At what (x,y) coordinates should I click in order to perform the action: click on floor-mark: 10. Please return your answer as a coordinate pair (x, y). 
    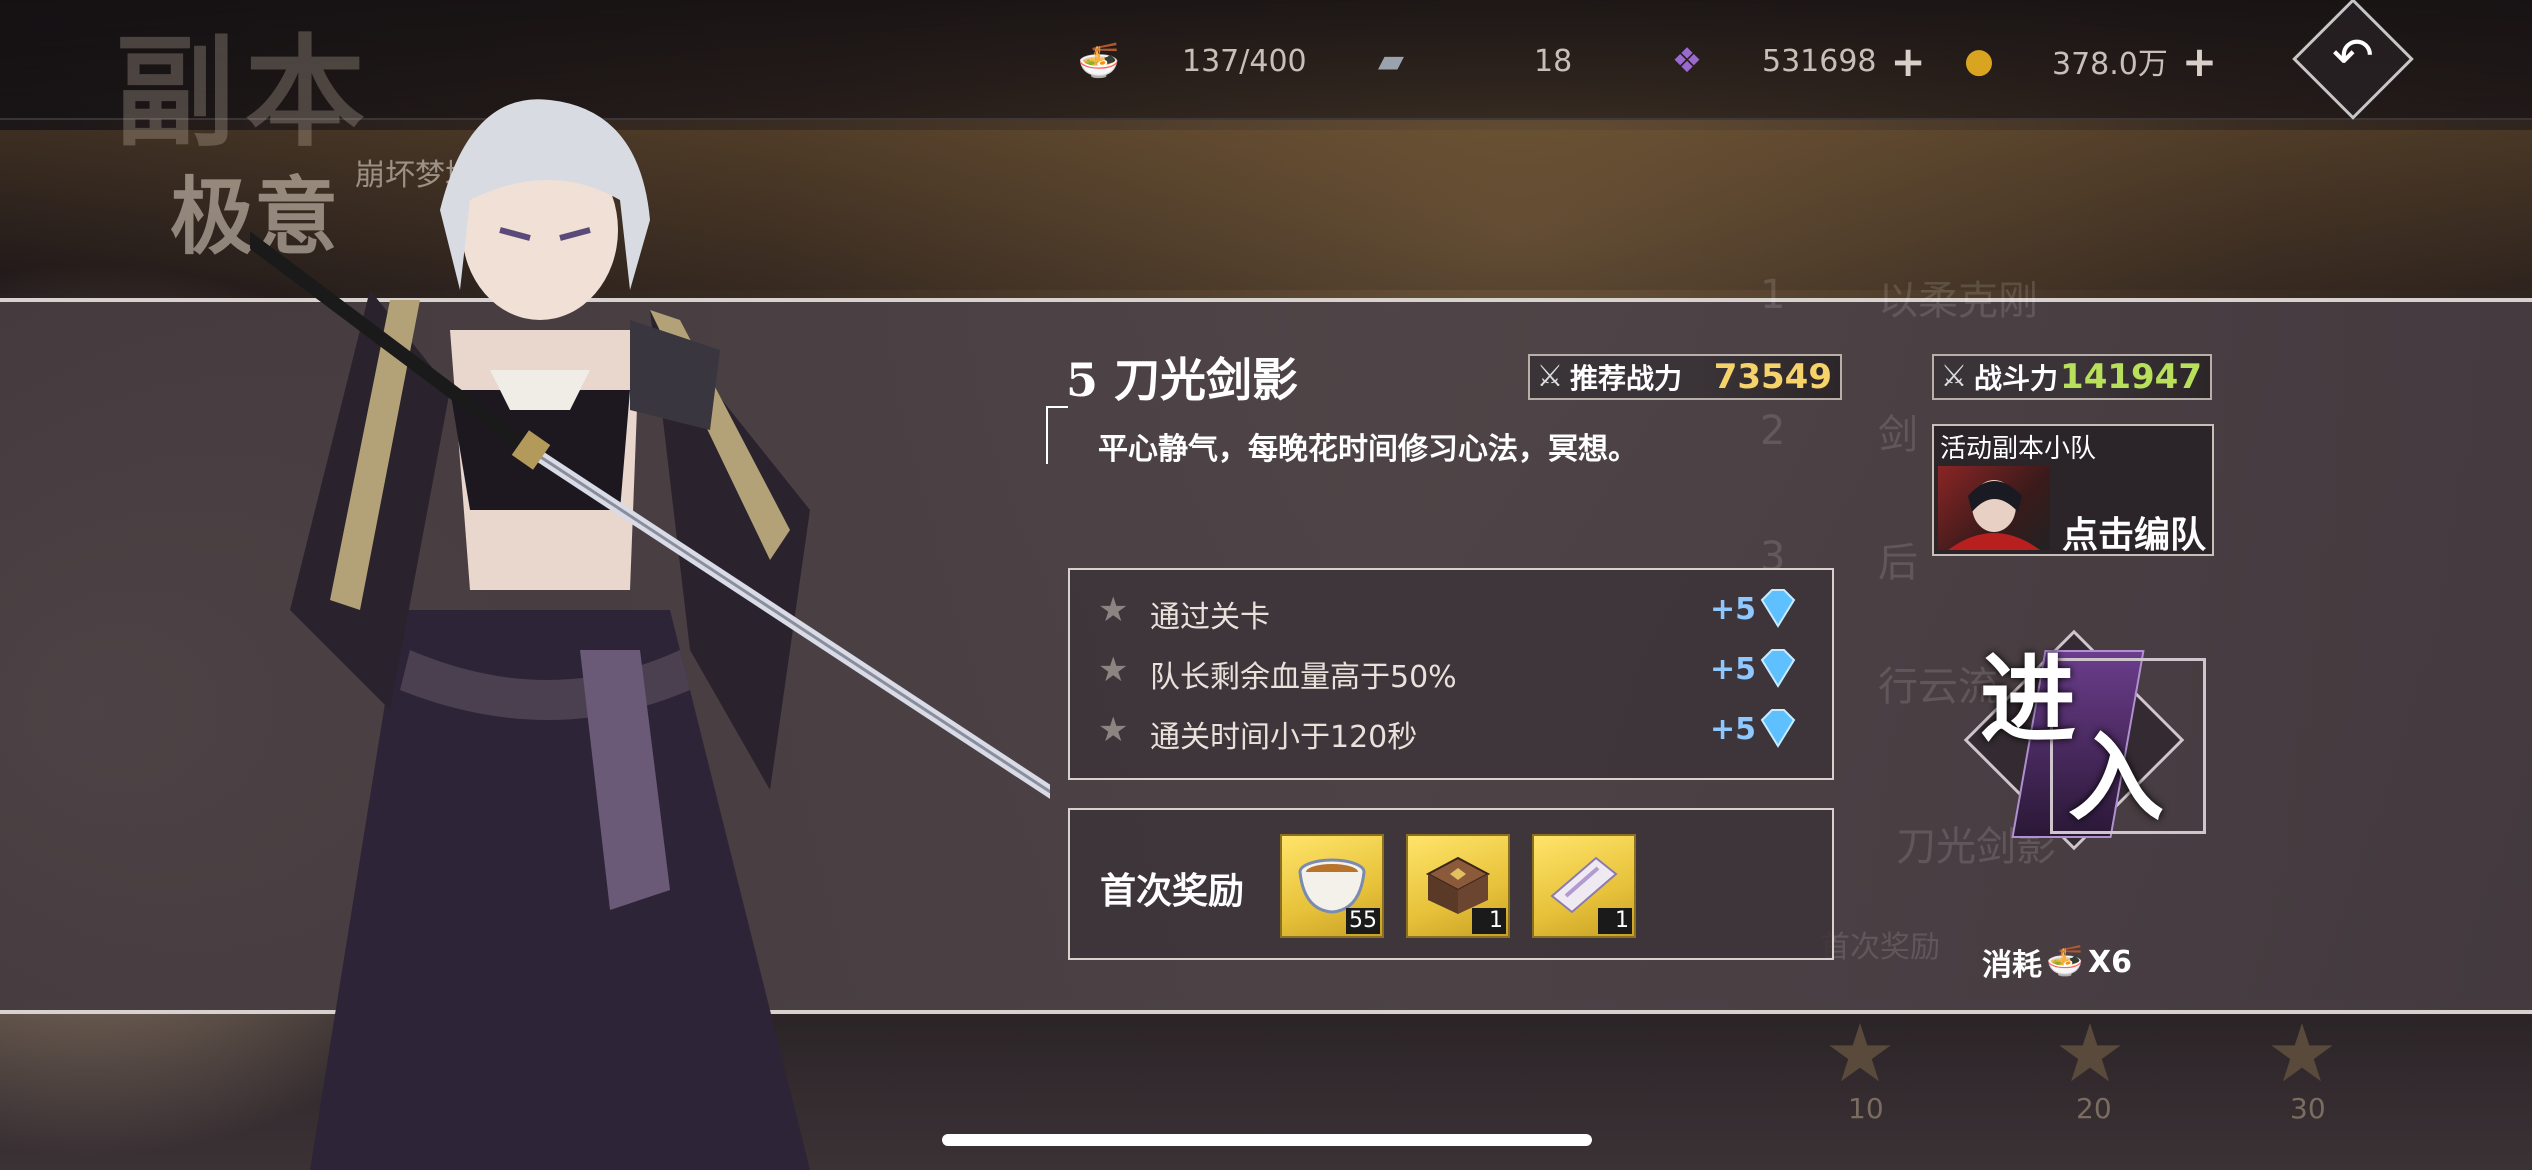
    Looking at the image, I should click on (1866, 1108).